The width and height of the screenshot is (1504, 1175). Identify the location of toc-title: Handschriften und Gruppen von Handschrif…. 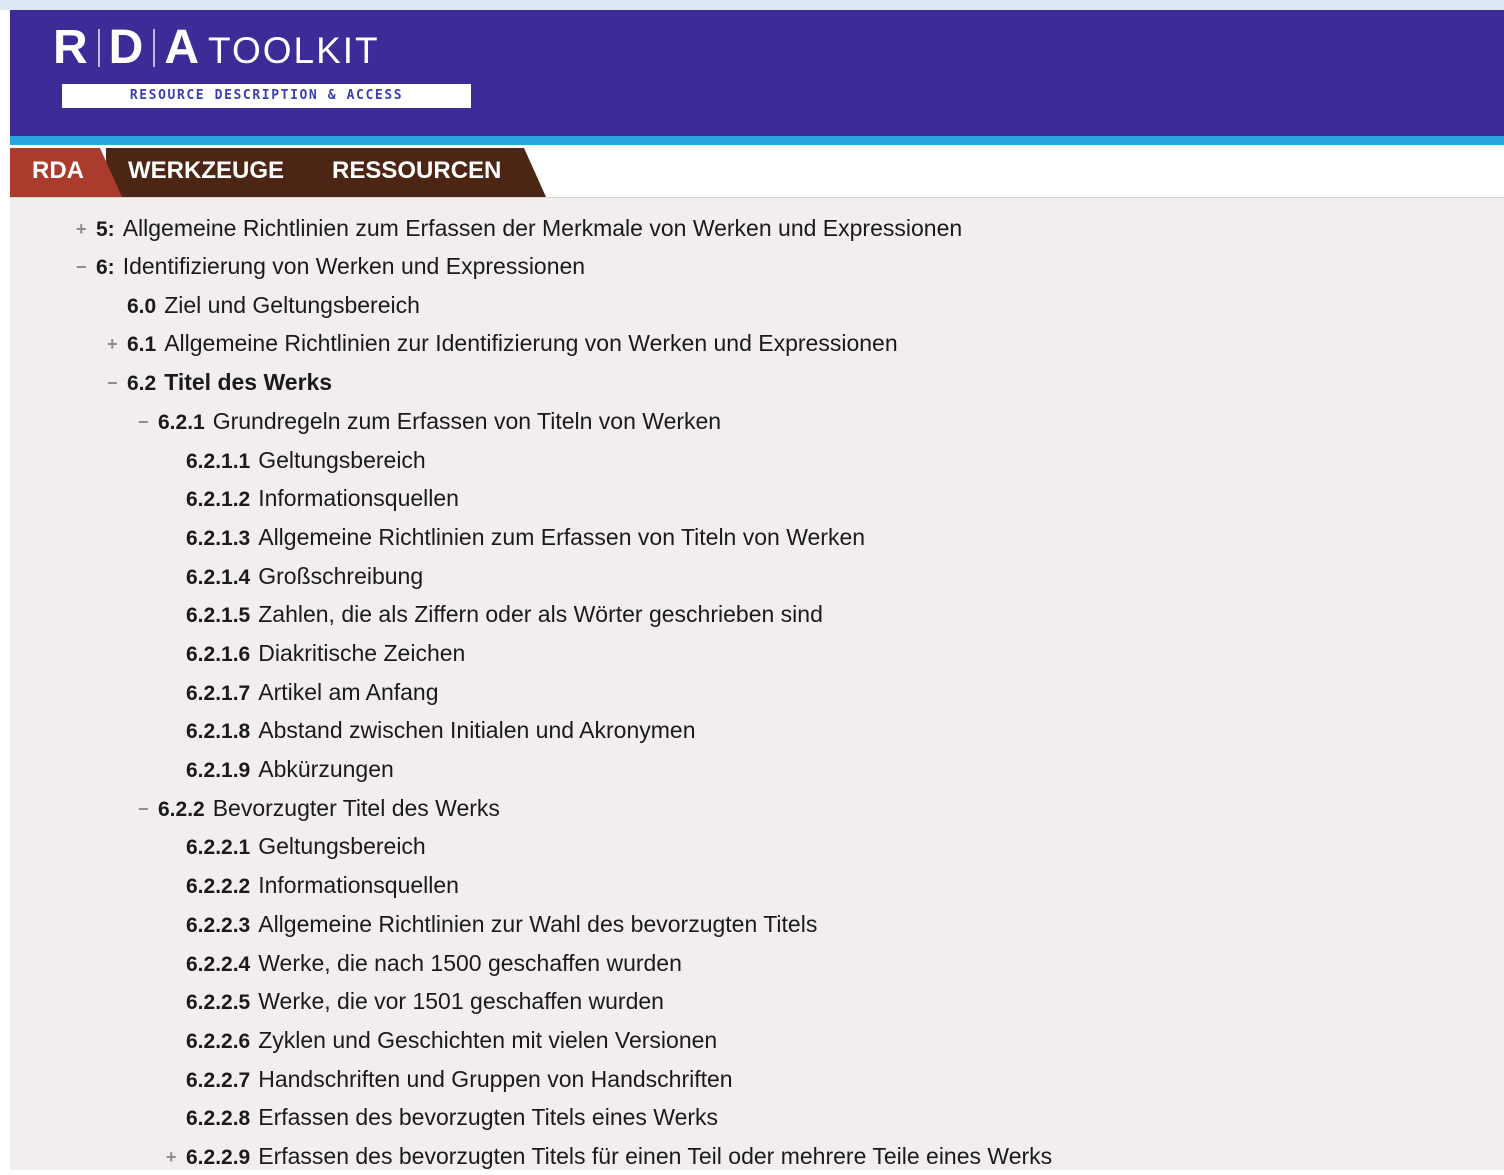
(495, 1079).